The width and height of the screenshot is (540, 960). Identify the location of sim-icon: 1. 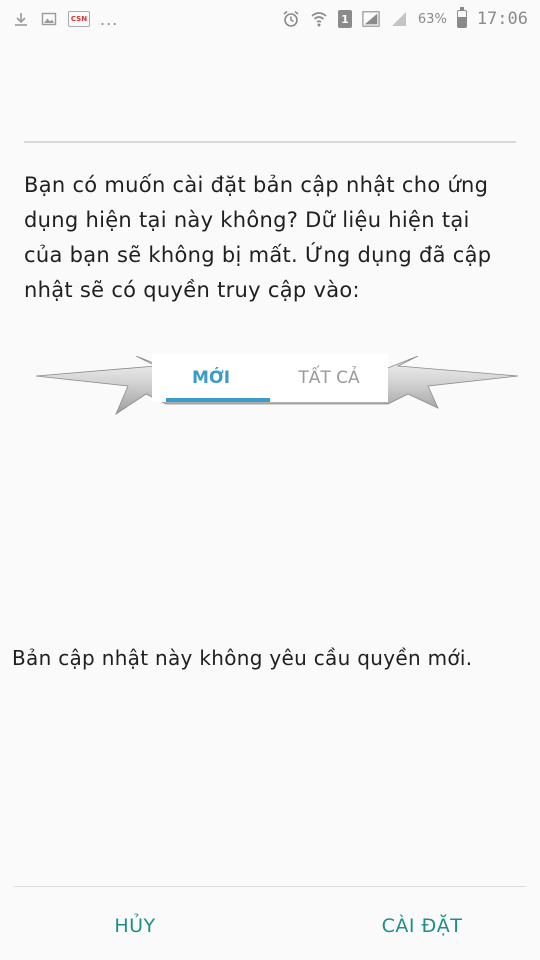
(344, 19).